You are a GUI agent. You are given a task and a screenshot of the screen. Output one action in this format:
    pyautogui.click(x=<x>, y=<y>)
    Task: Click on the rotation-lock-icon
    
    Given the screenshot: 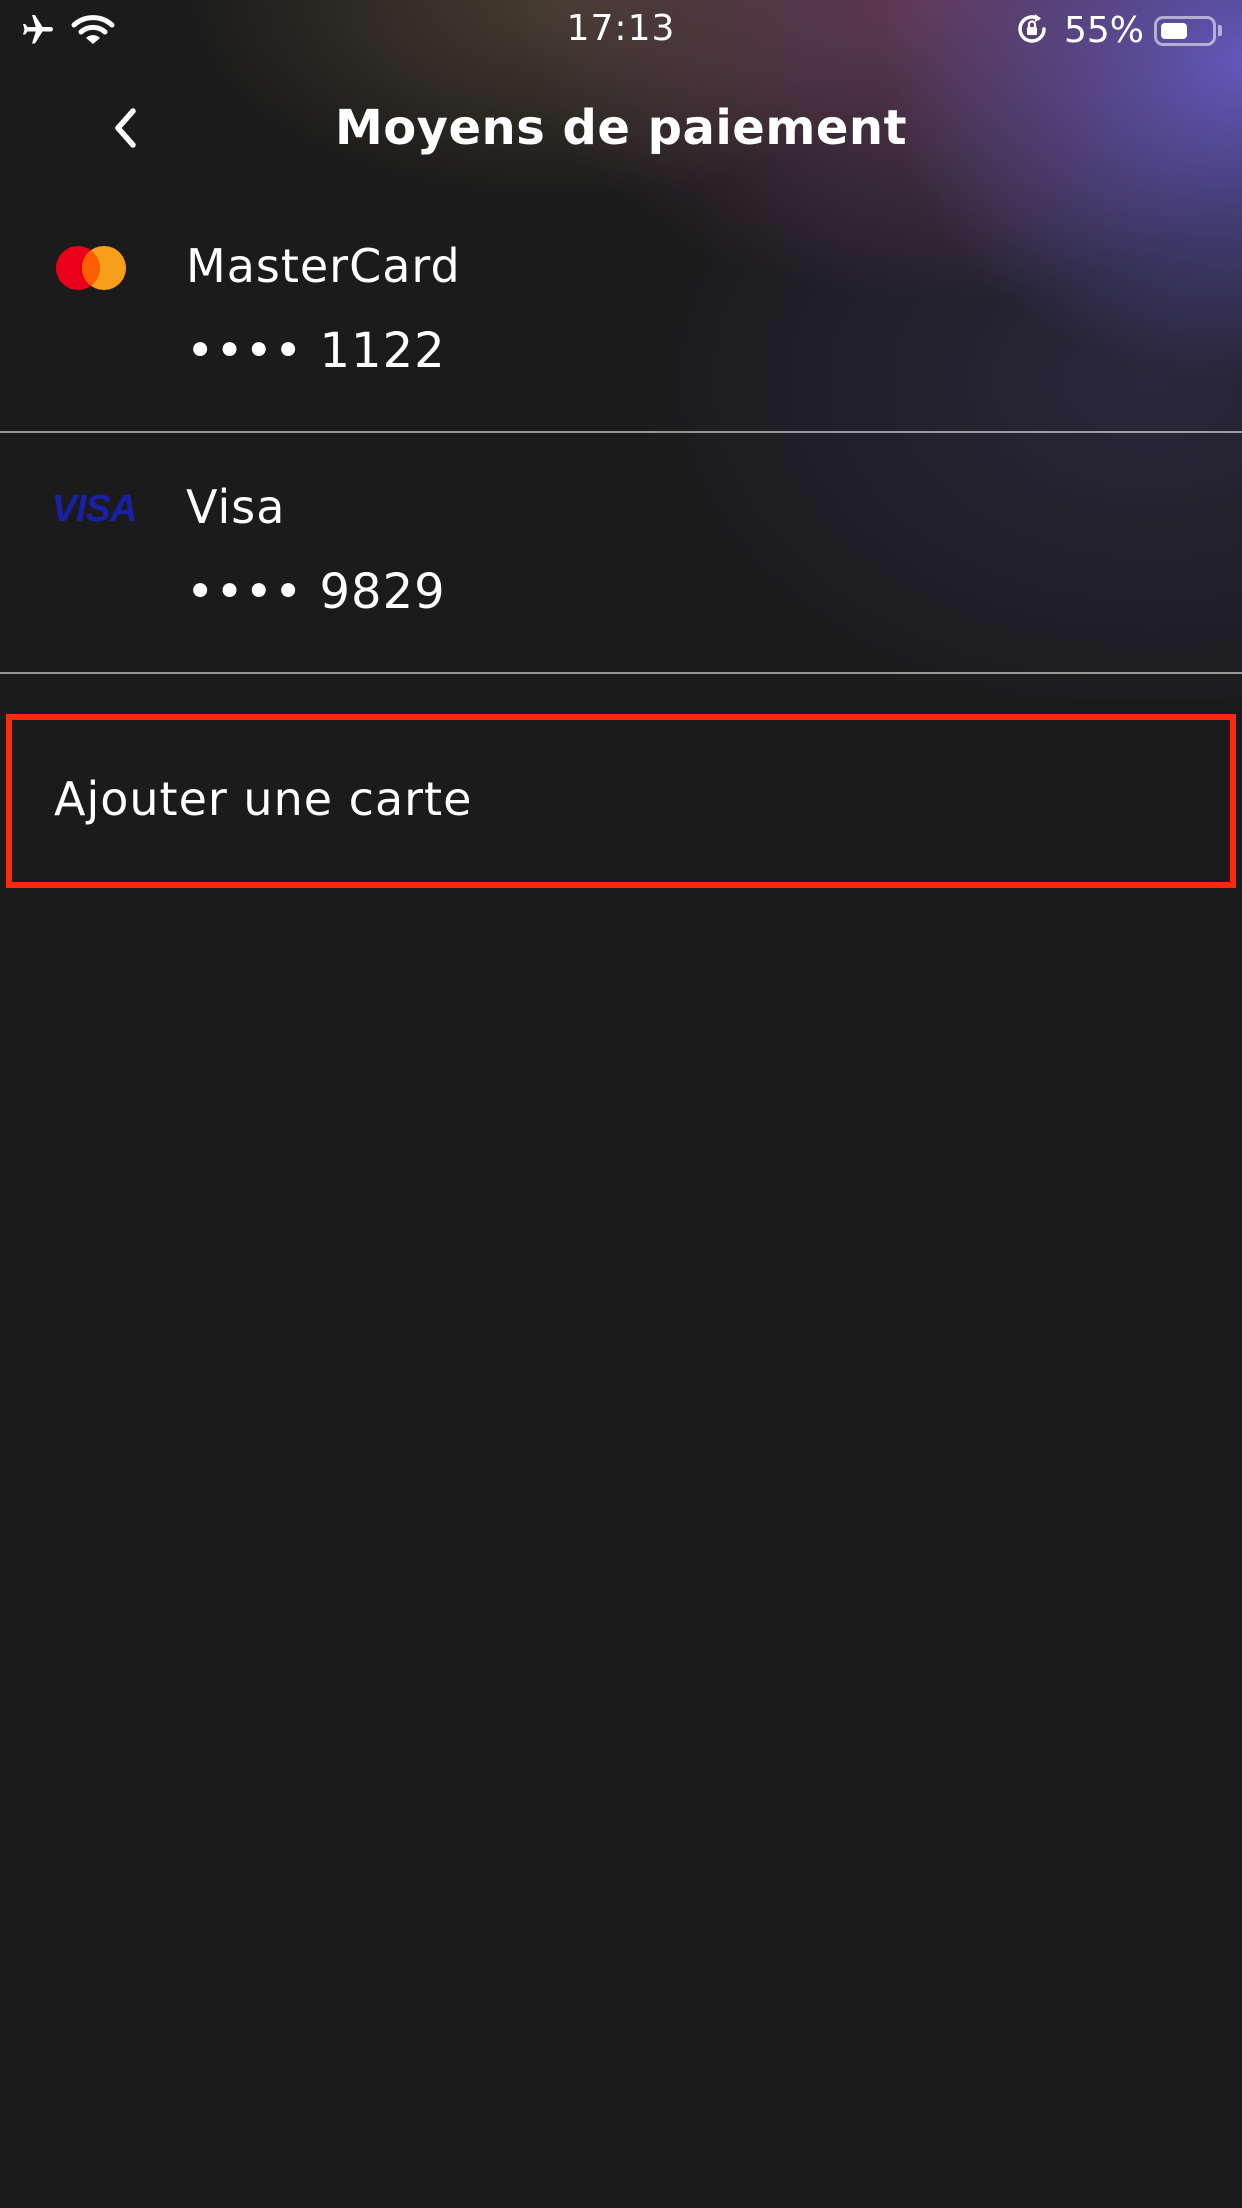 What is the action you would take?
    pyautogui.click(x=1032, y=31)
    